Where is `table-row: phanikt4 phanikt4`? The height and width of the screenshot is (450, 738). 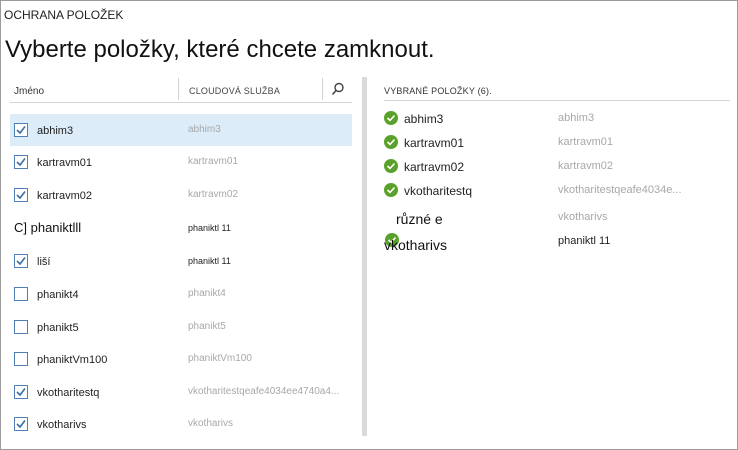
table-row: phanikt4 phanikt4 is located at coordinates (181, 294).